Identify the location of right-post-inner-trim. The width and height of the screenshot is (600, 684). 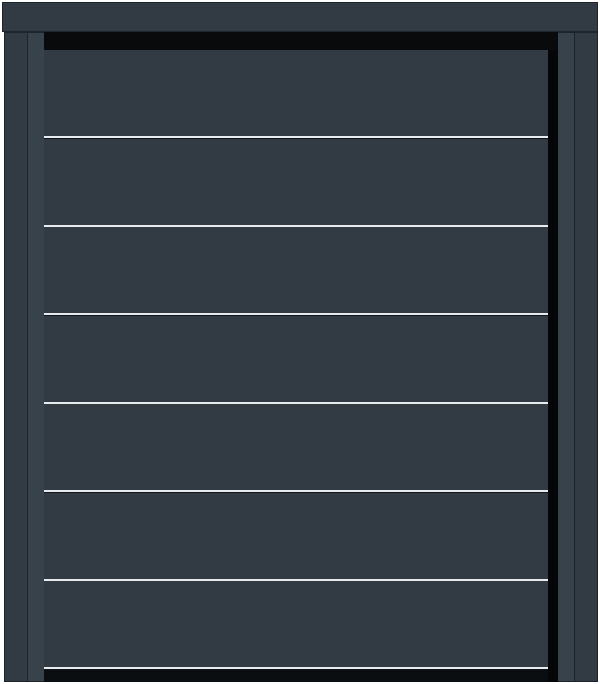
(566, 357).